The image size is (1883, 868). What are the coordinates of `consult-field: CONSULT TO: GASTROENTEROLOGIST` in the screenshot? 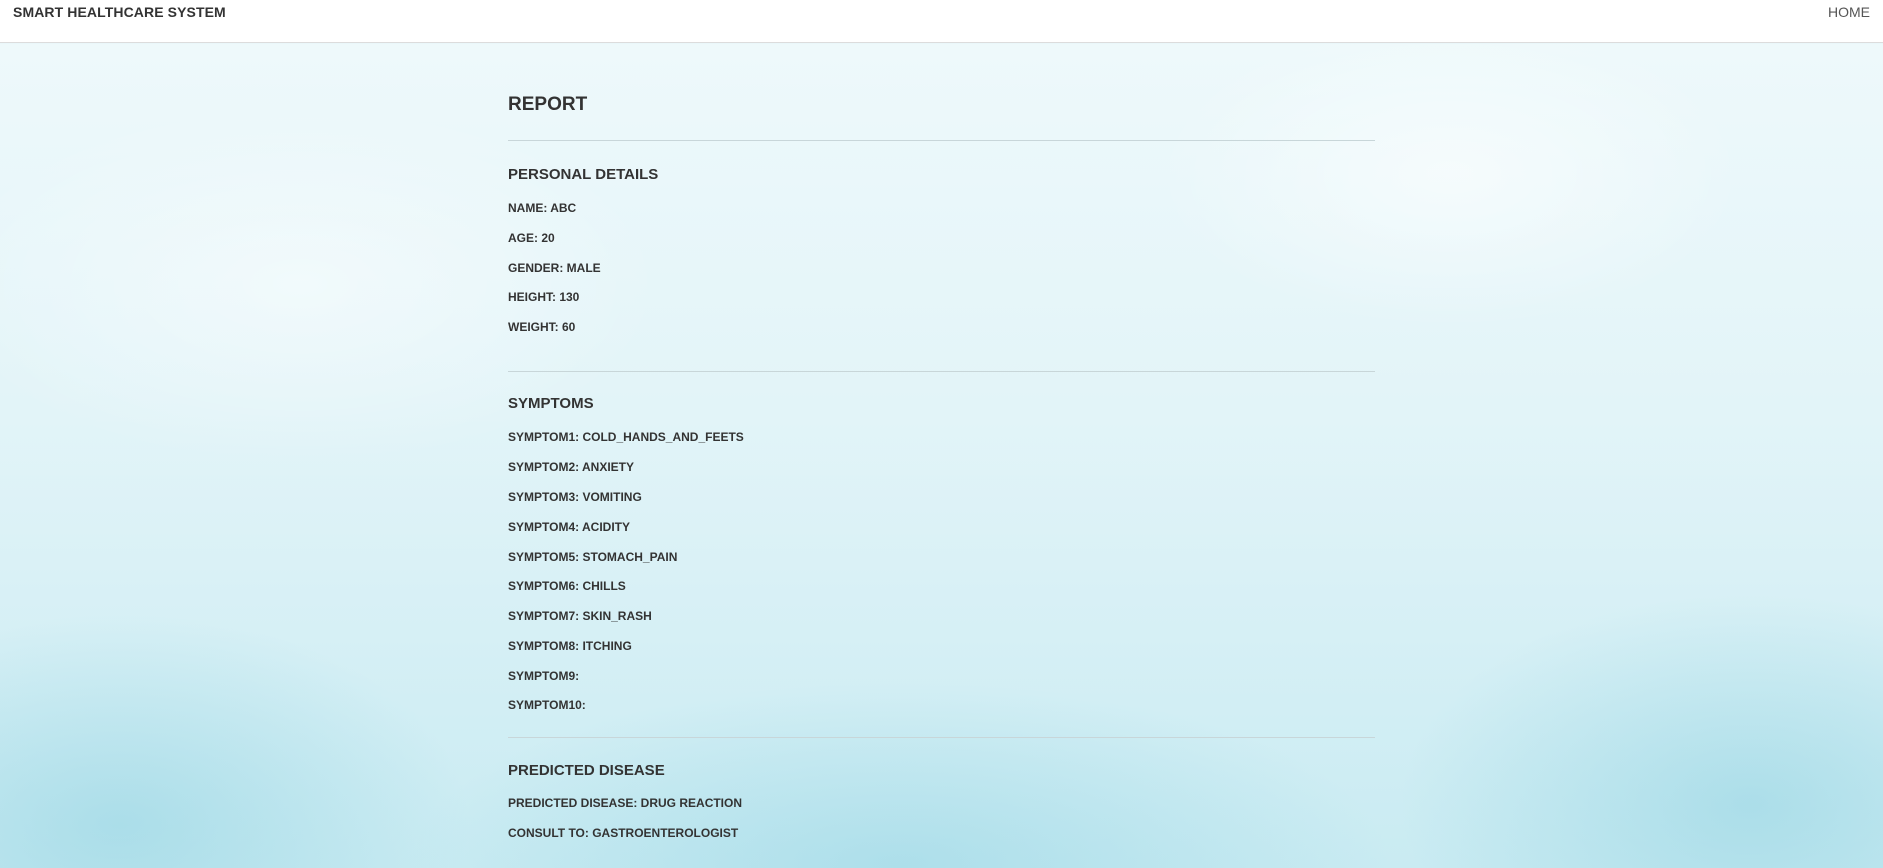 It's located at (623, 833).